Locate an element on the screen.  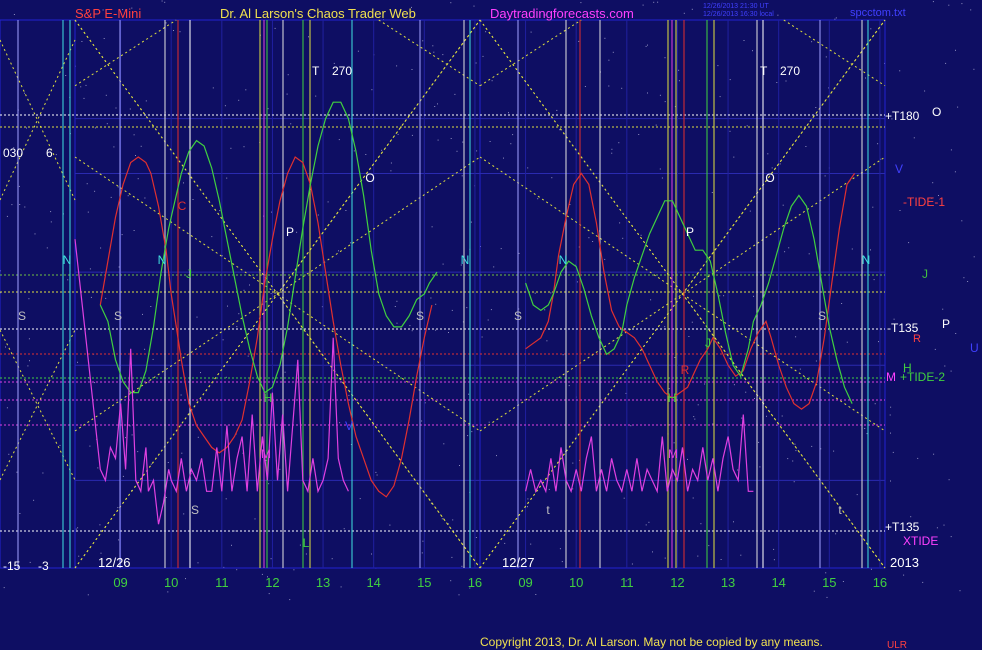
x-tick-label: 15 is located at coordinates (829, 582).